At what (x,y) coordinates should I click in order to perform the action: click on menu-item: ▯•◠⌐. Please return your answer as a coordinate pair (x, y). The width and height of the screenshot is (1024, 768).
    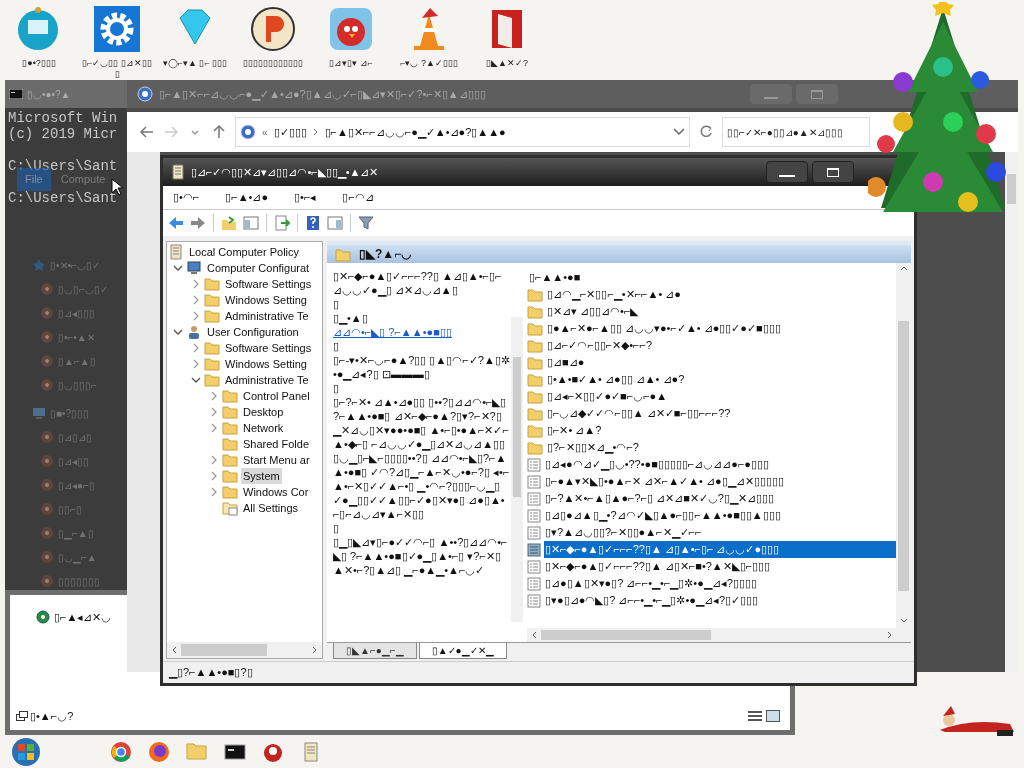
    Looking at the image, I should click on (186, 197).